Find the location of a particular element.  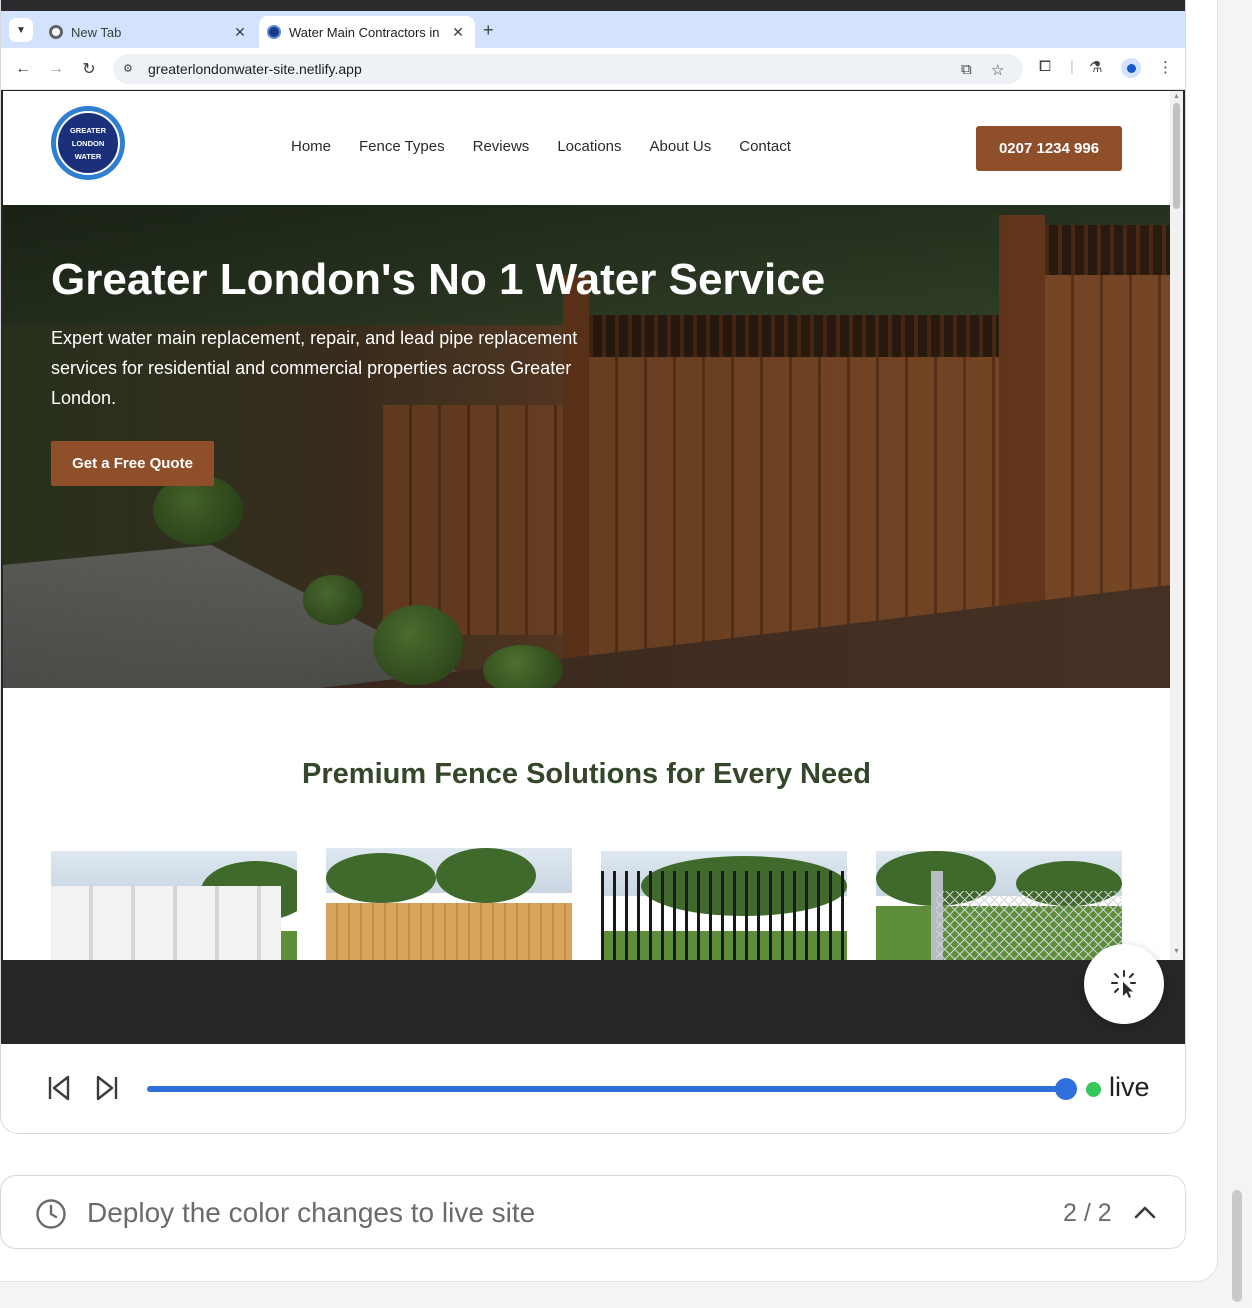

profile-avatar-icon is located at coordinates (1131, 68).